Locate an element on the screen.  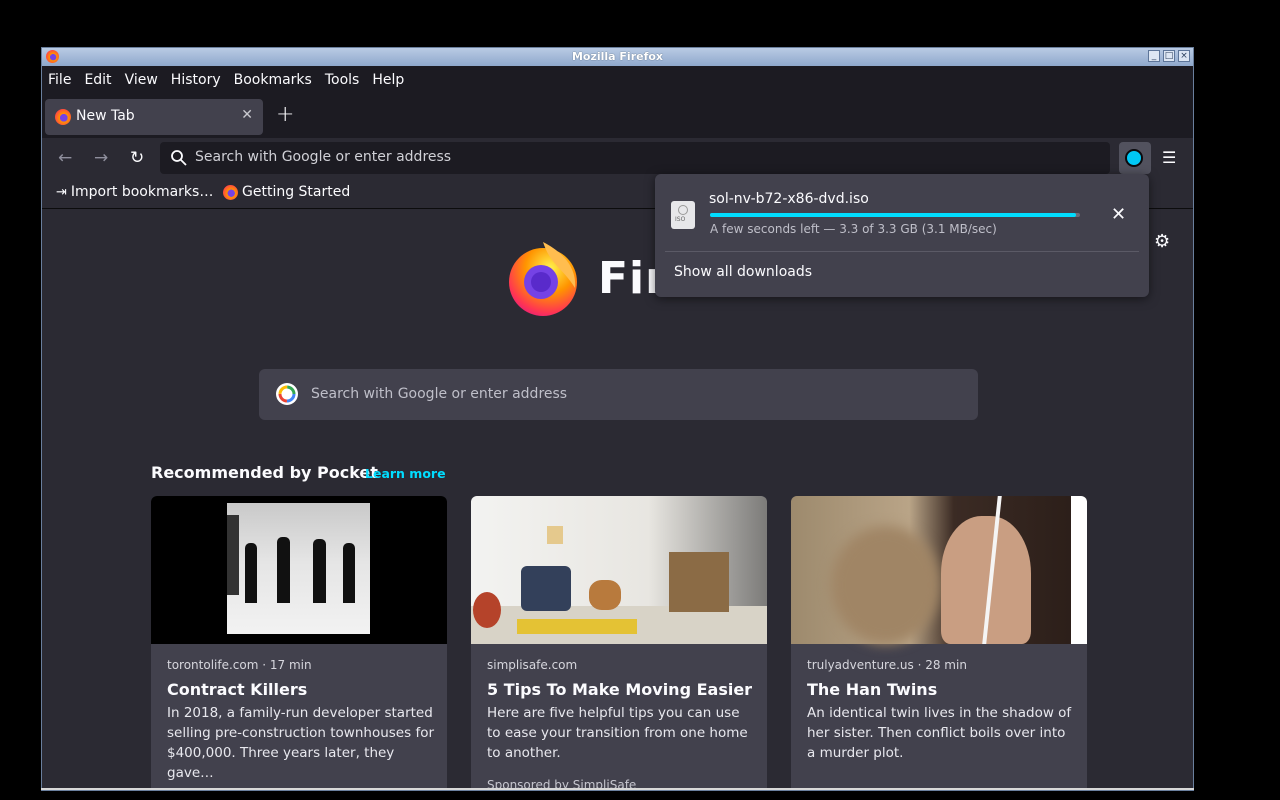
hamburger-menu-icon: ☰ is located at coordinates (1169, 157).